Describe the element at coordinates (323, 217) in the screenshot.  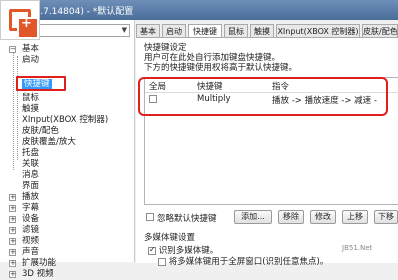
I see `modify-button: 修改` at that location.